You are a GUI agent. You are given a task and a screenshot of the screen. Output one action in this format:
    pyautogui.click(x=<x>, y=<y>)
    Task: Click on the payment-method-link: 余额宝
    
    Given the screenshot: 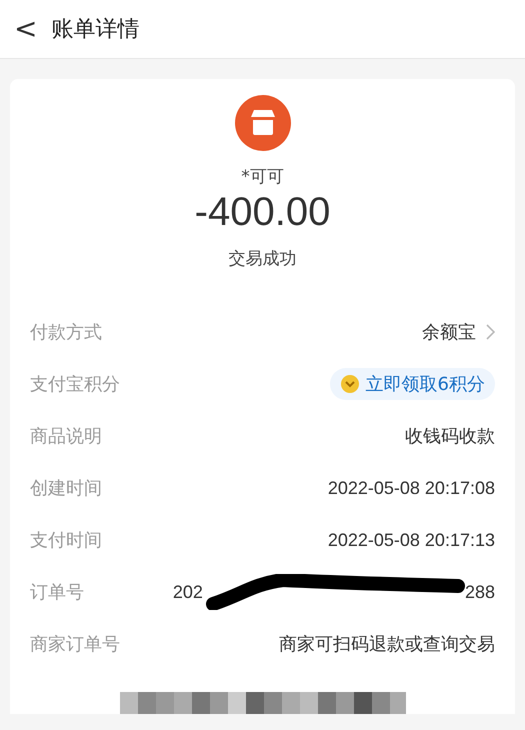 What is the action you would take?
    pyautogui.click(x=458, y=332)
    